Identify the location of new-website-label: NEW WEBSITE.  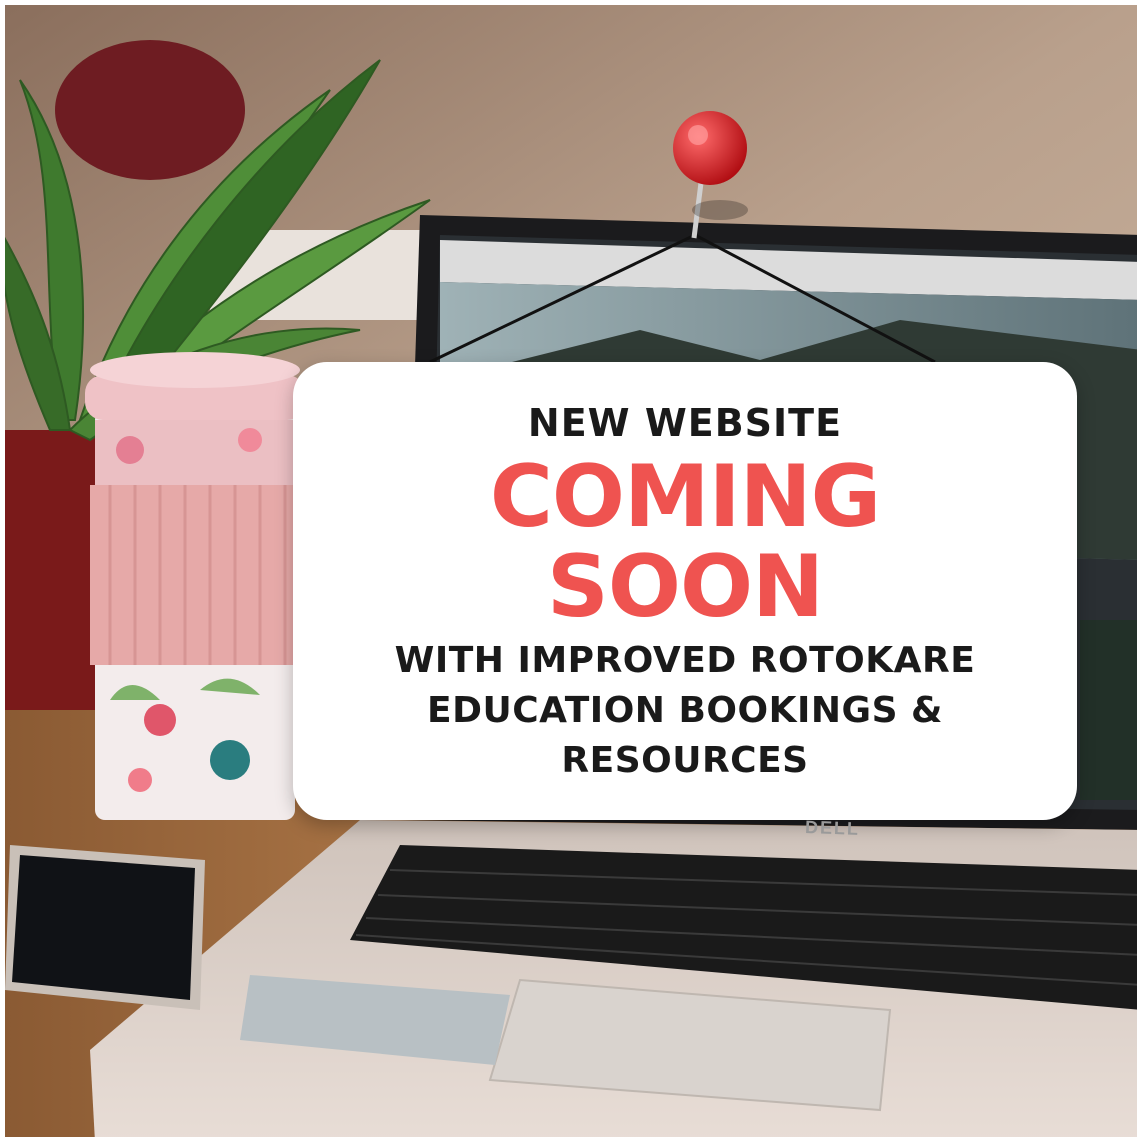
(685, 423).